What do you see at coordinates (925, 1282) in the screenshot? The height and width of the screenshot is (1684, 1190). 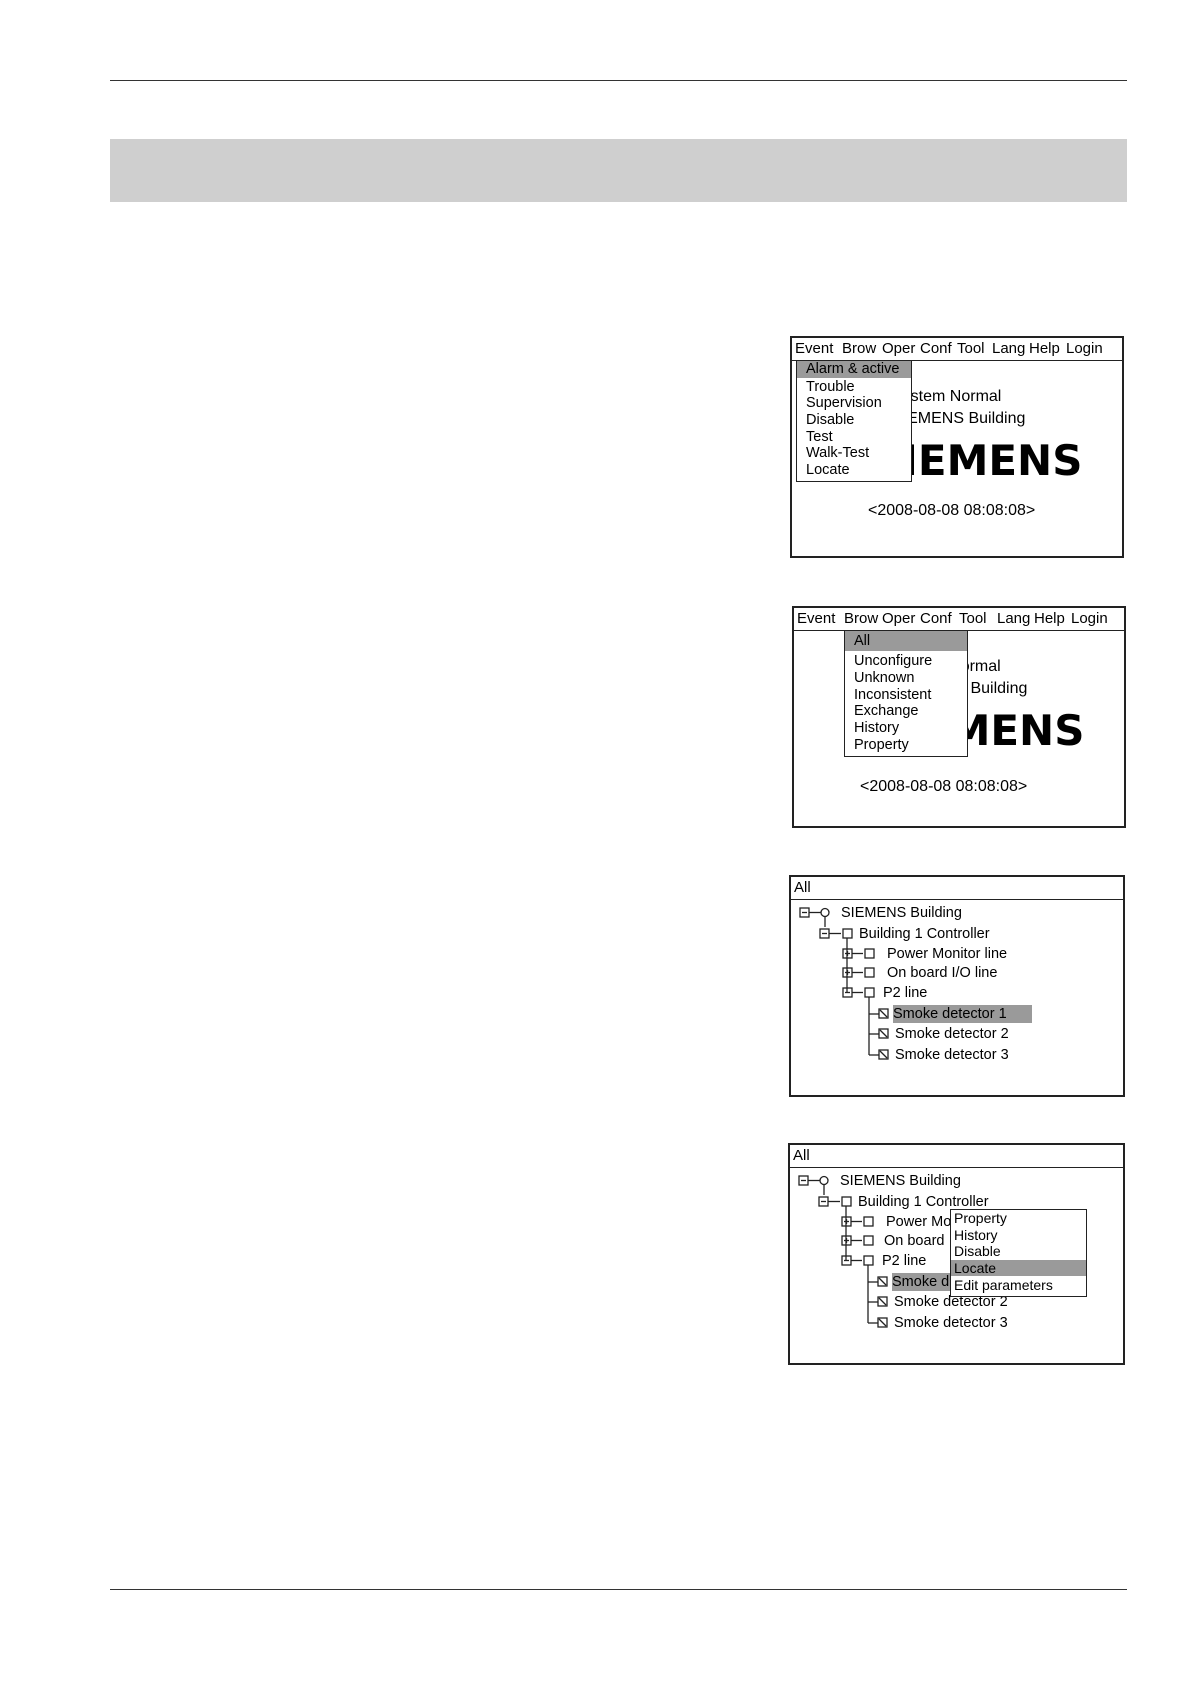 I see `tree-node-smoke-detector-1: Smoke d` at bounding box center [925, 1282].